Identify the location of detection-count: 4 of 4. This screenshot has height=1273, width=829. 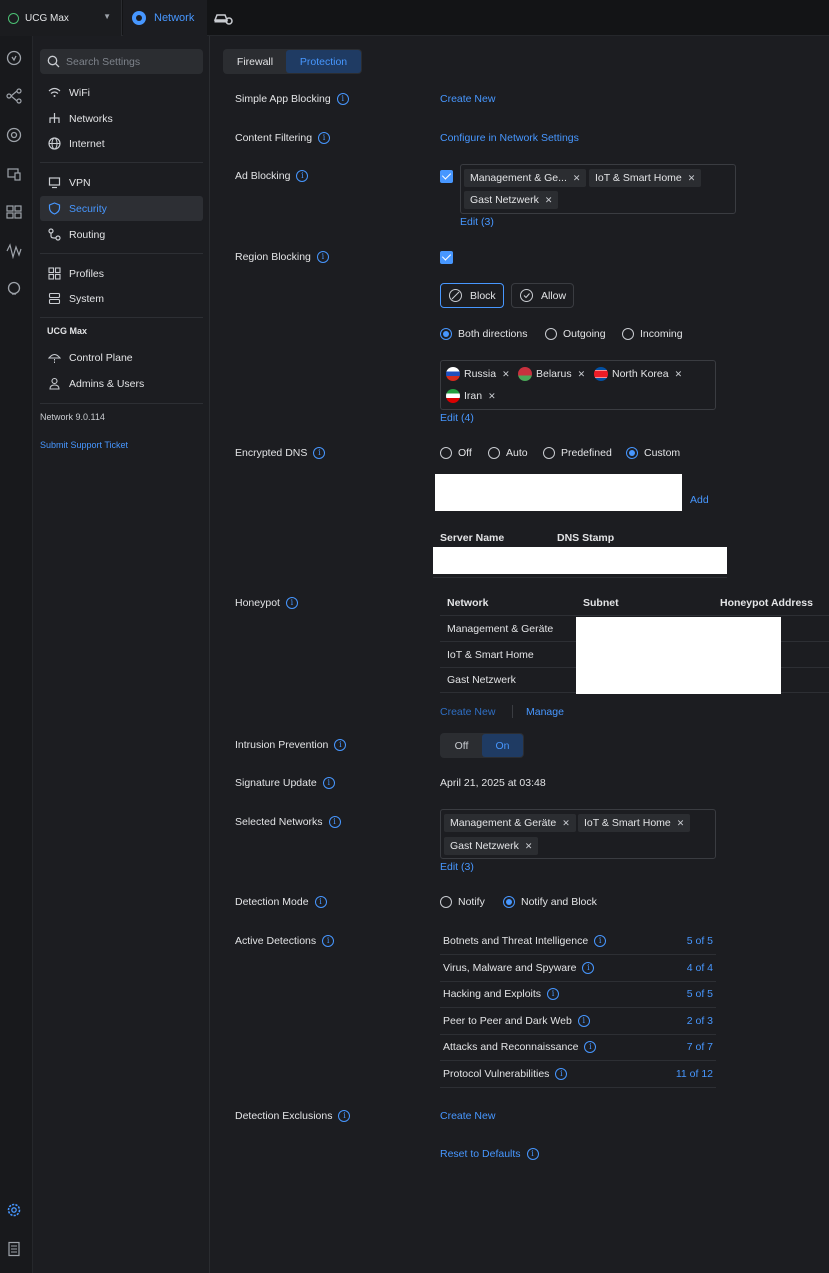
(700, 968).